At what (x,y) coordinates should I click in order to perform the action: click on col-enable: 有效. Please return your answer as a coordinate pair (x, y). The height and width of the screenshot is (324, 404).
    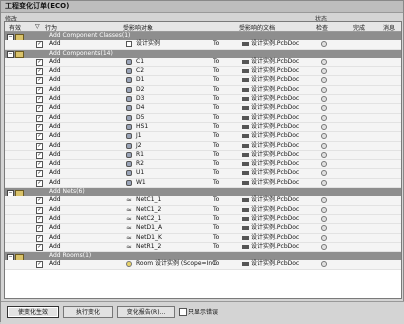
    Looking at the image, I should click on (15, 27).